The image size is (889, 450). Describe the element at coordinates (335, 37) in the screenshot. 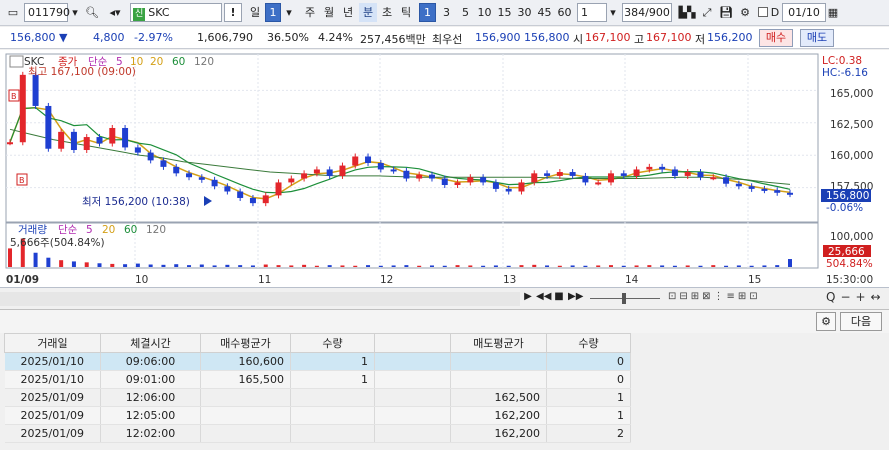

I see `turnover-percent: 4.24%` at that location.